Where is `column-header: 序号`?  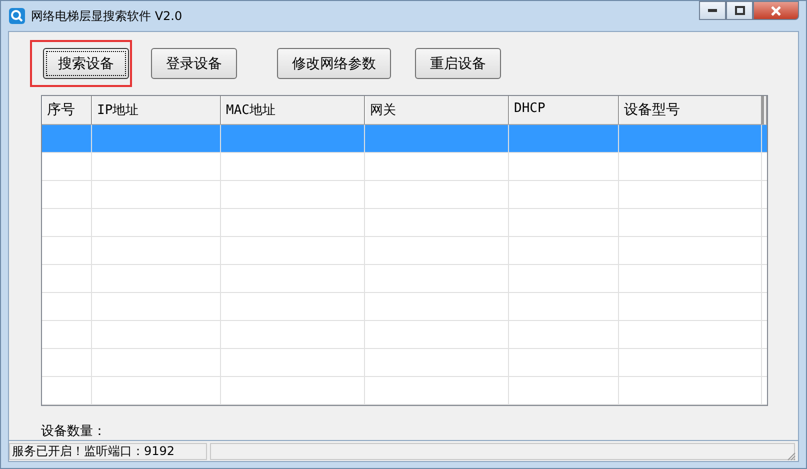
column-header: 序号 is located at coordinates (67, 110).